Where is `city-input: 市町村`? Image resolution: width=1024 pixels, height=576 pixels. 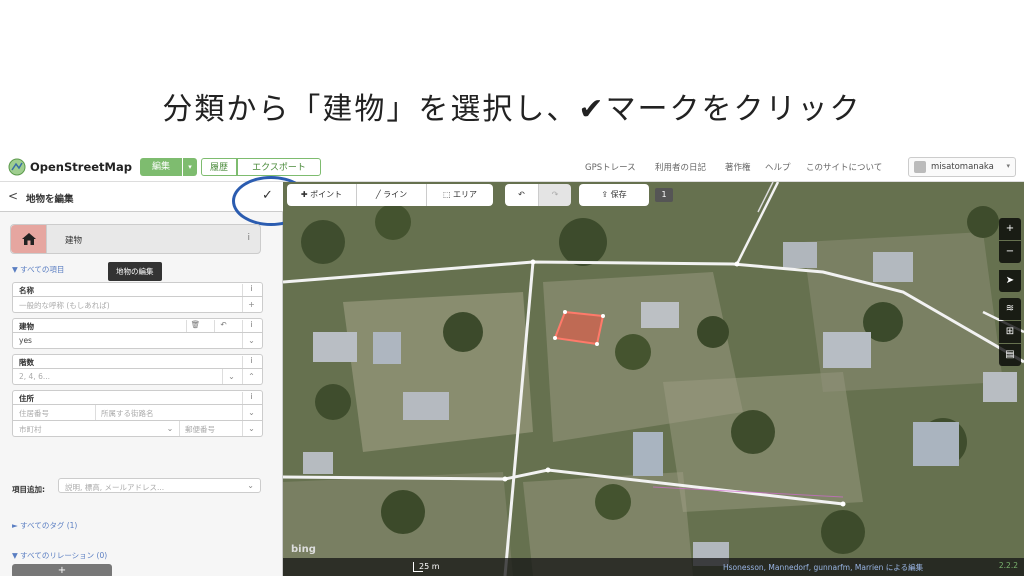
city-input: 市町村 is located at coordinates (30, 429).